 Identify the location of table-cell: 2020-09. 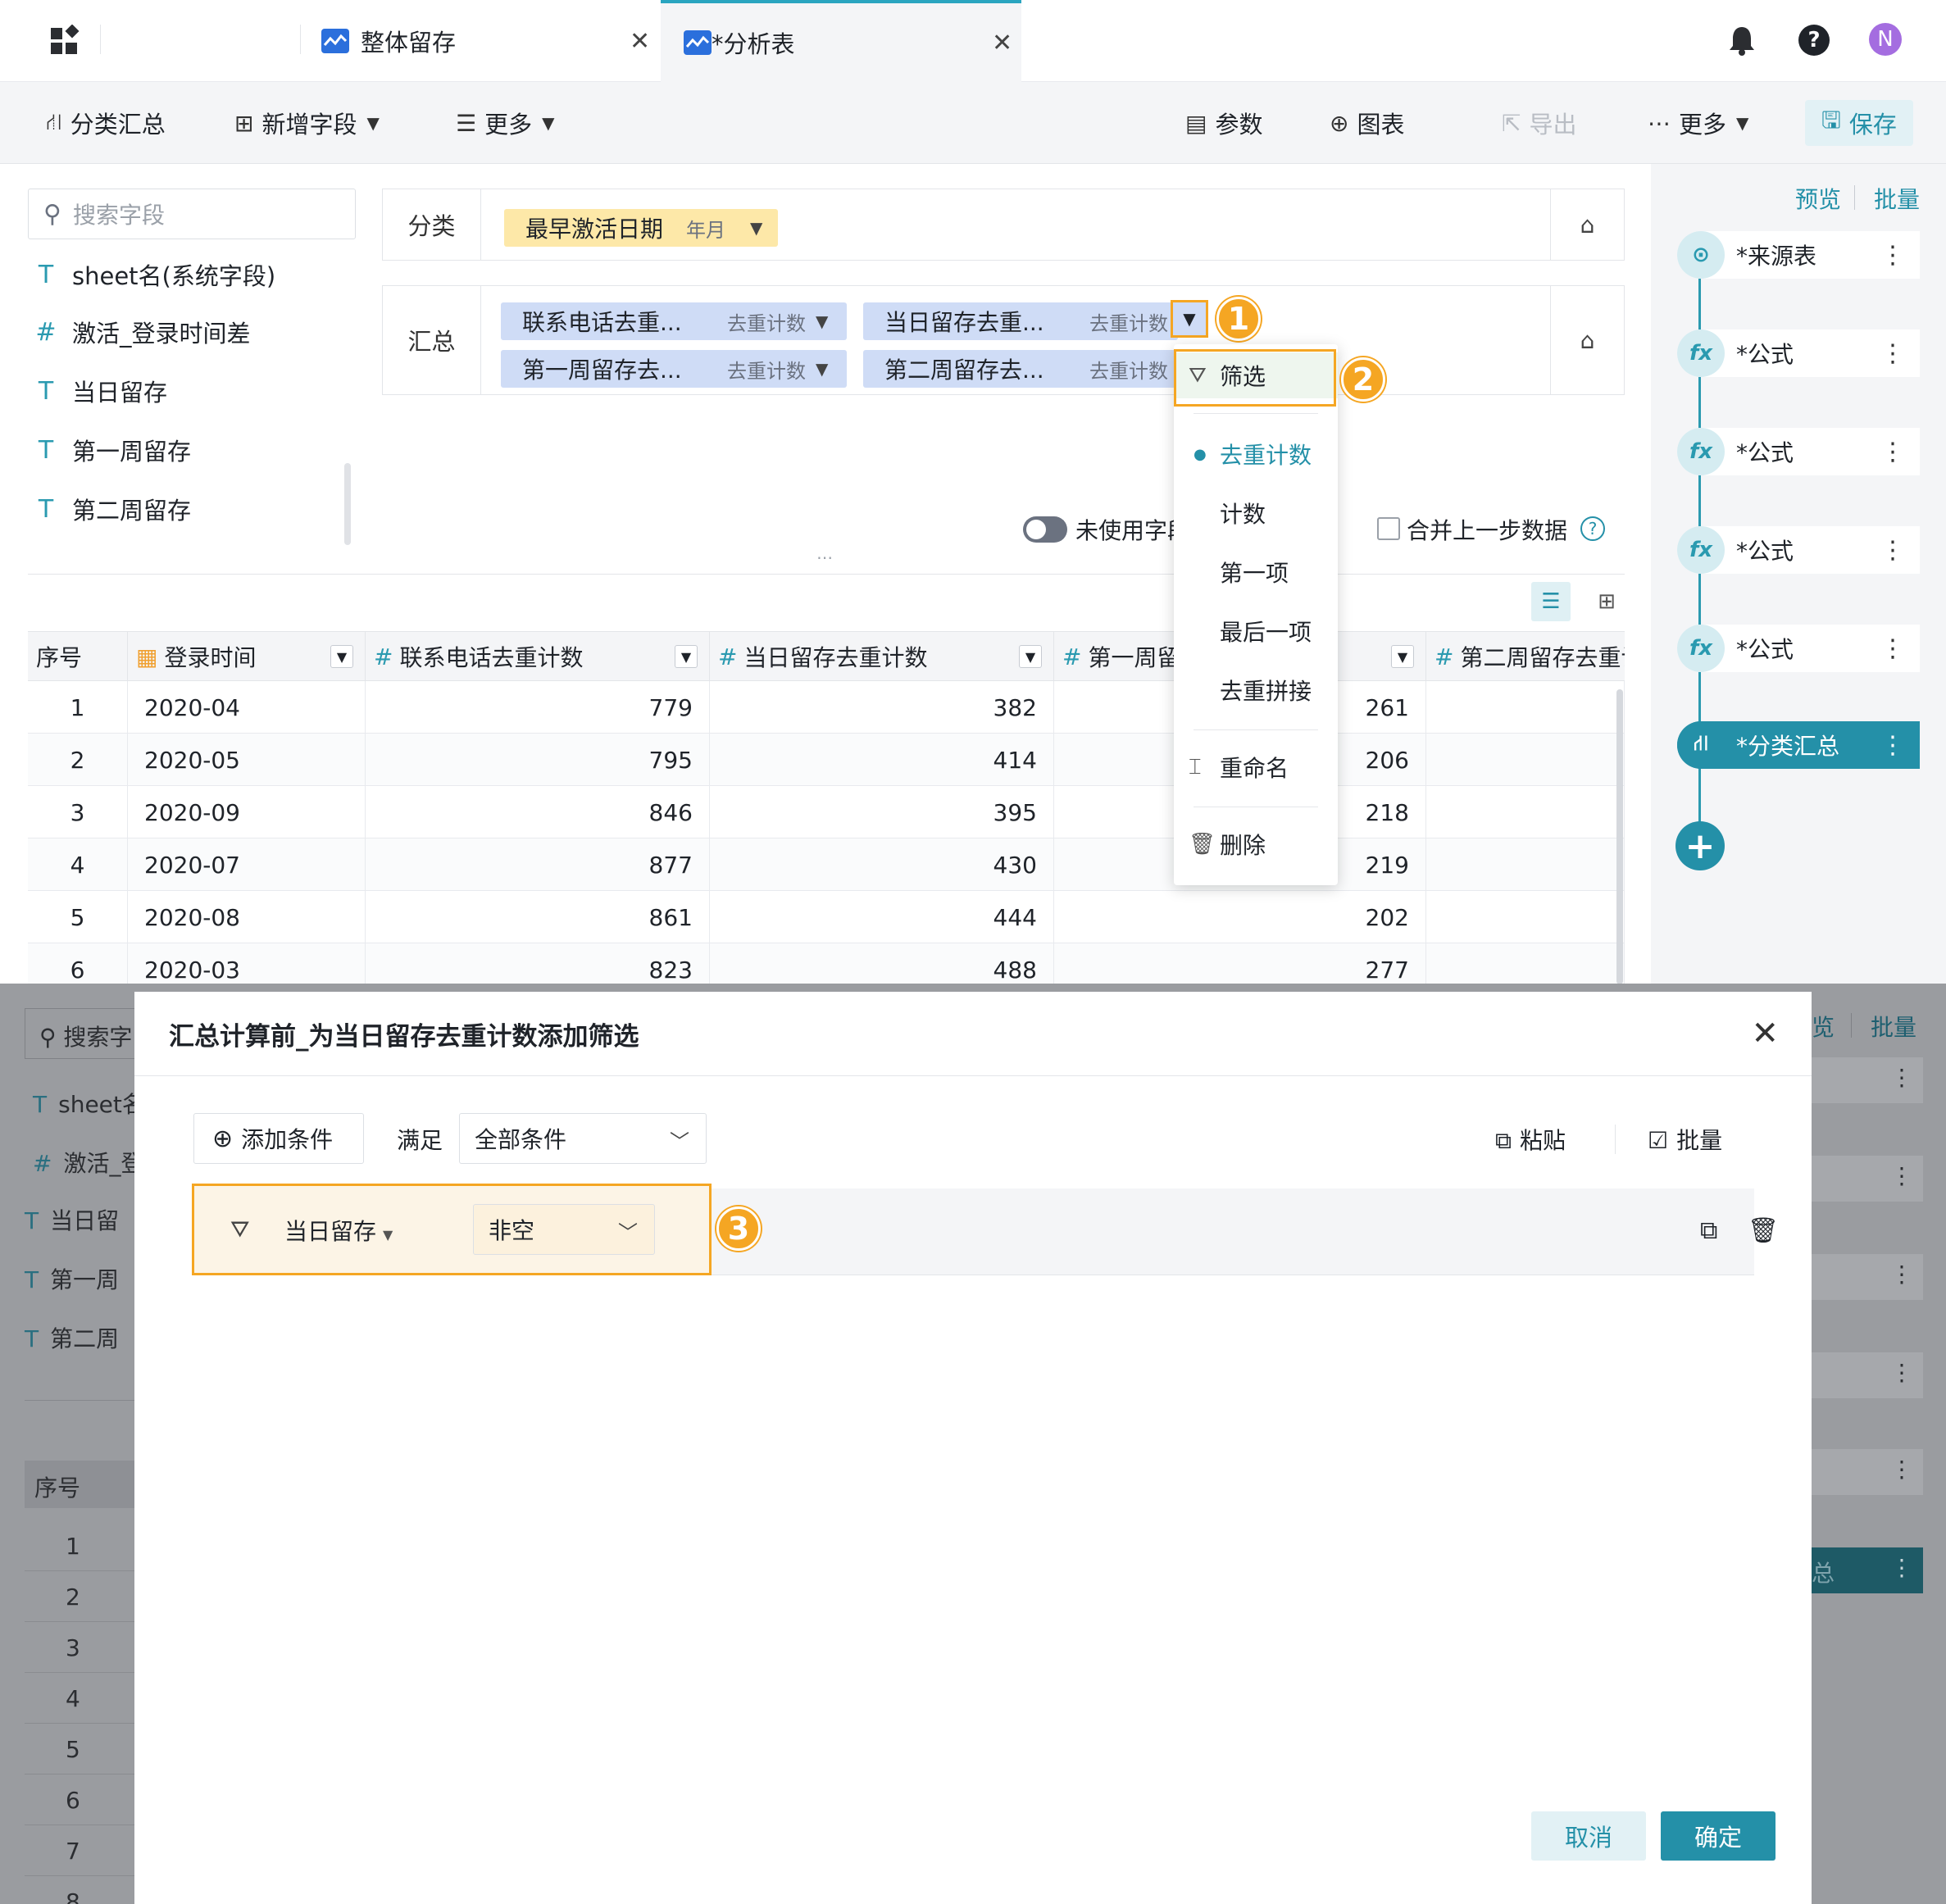
(247, 812).